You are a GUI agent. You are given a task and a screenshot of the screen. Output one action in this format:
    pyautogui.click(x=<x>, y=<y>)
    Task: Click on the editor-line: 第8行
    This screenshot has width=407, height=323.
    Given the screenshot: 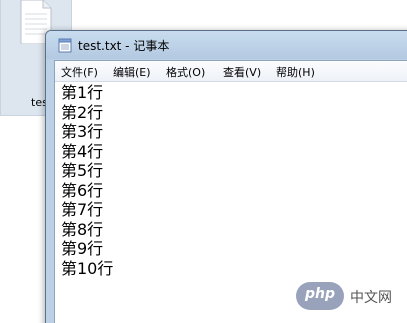 What is the action you would take?
    pyautogui.click(x=82, y=229)
    